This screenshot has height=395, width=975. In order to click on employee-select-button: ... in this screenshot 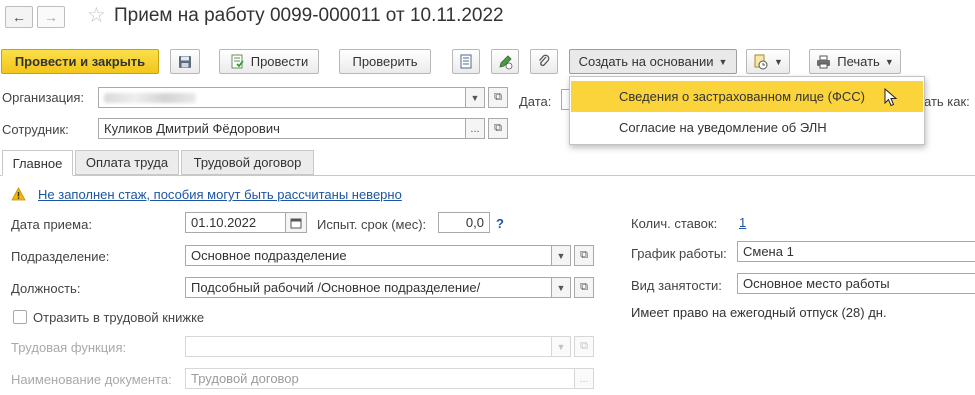, I will do `click(475, 128)`.